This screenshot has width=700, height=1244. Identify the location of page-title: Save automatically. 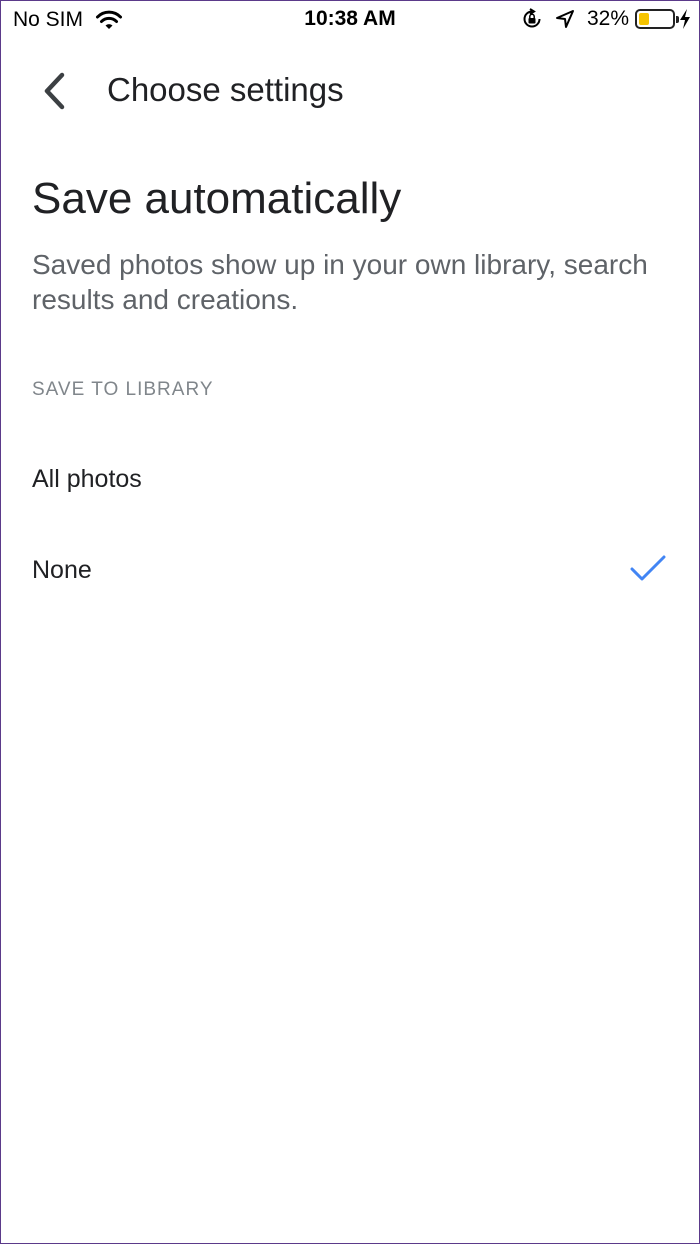
(217, 198).